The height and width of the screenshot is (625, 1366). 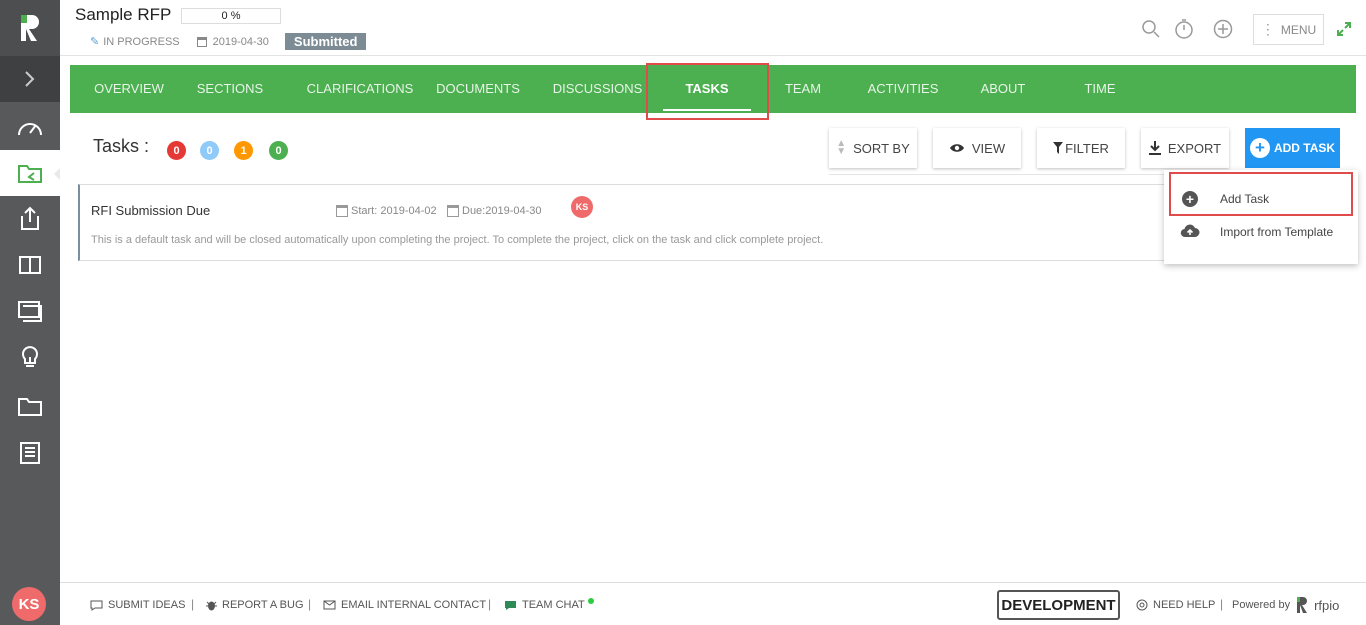 I want to click on expand-icon, so click(x=1344, y=29).